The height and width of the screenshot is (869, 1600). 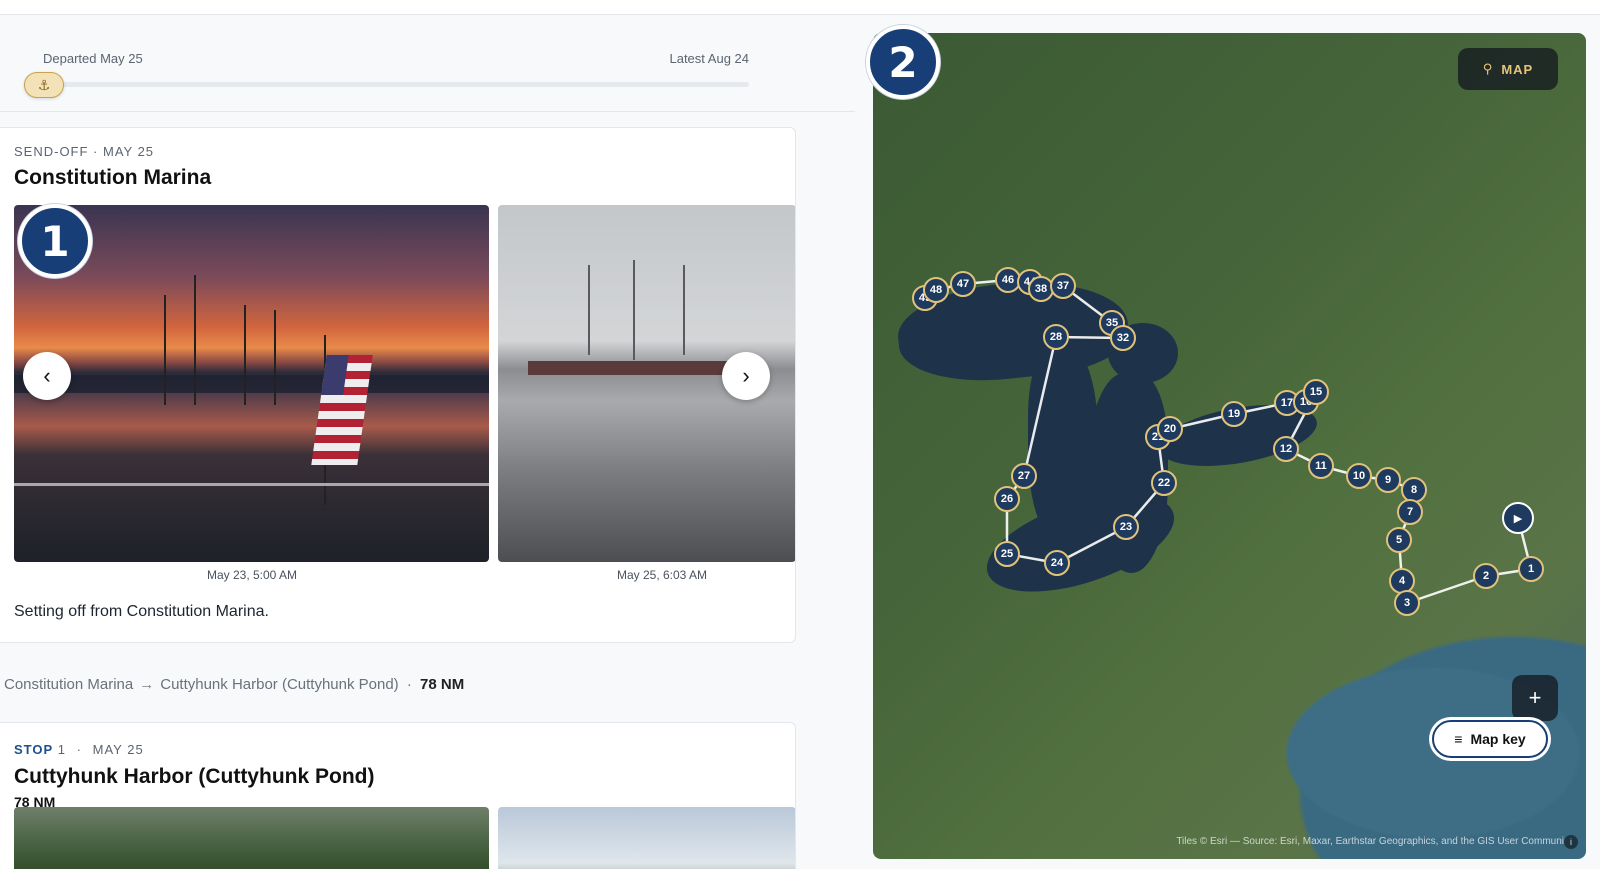 I want to click on route-marker-28: 28, so click(x=1056, y=337).